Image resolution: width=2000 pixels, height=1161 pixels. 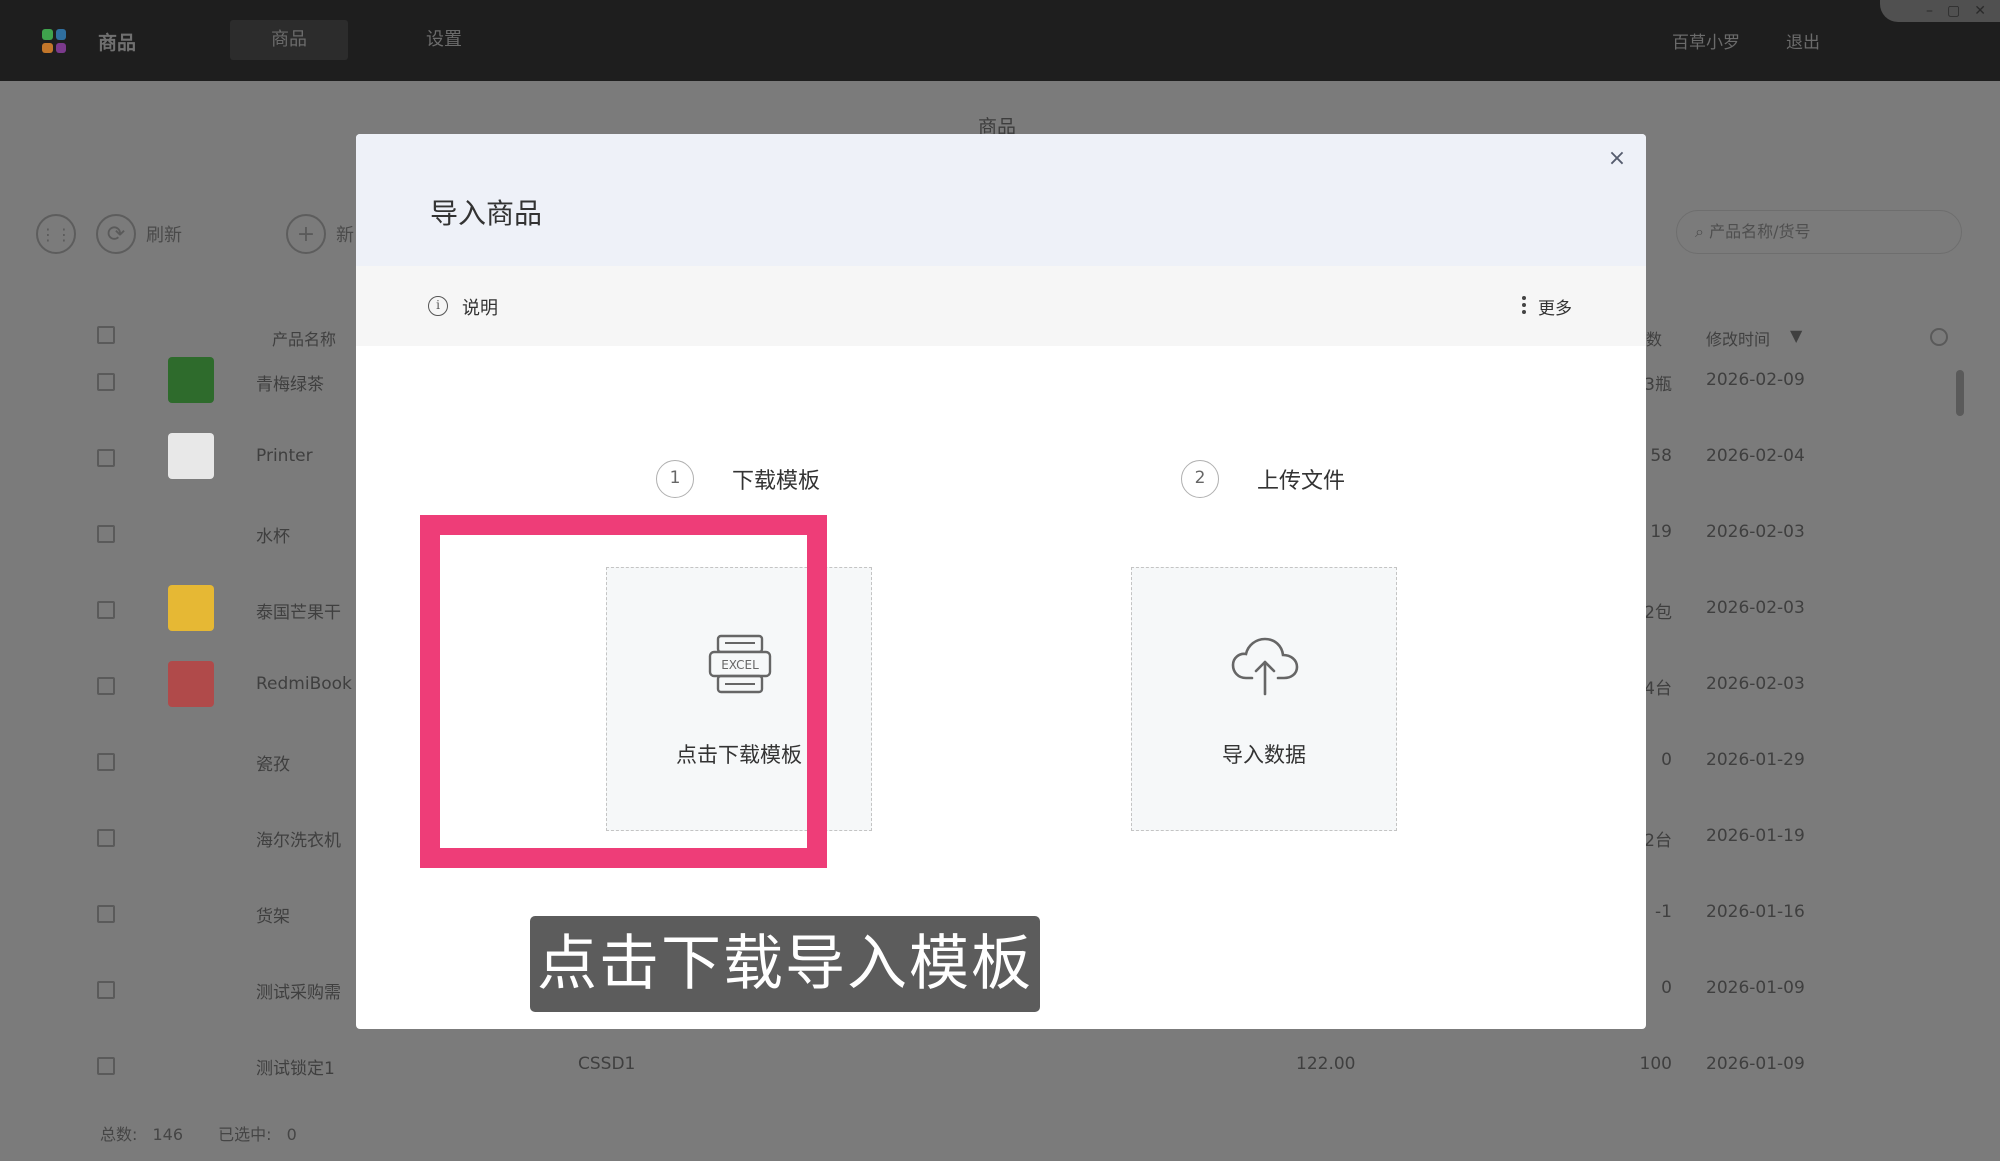 What do you see at coordinates (1819, 232) in the screenshot?
I see `search-input: ⌕ 产品名称/货号` at bounding box center [1819, 232].